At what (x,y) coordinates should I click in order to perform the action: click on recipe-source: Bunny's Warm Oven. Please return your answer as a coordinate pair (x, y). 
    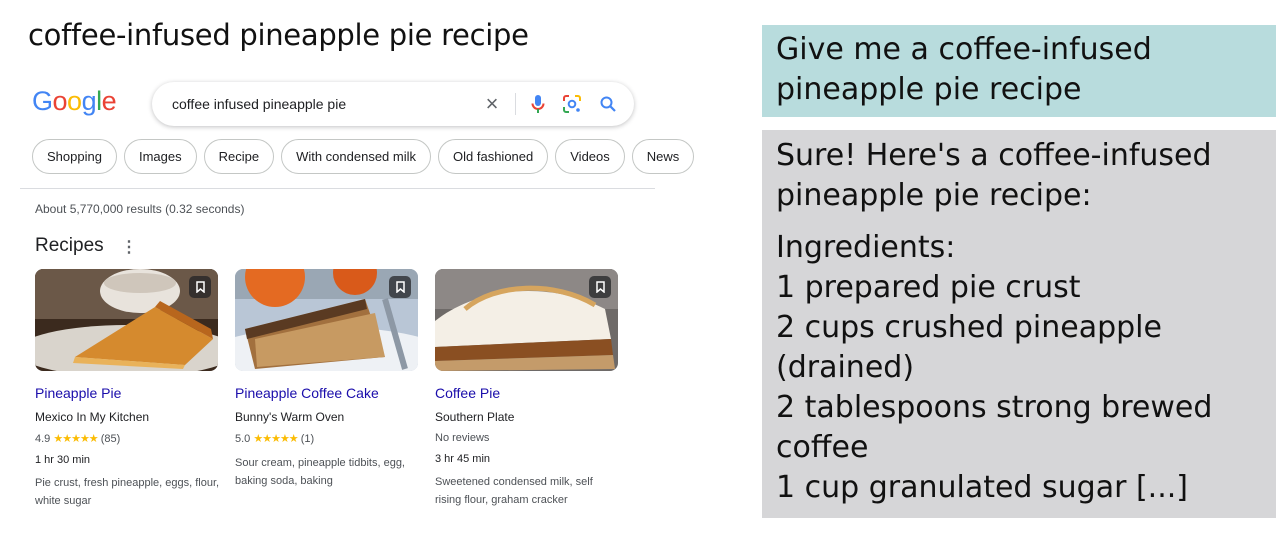
    Looking at the image, I should click on (290, 417).